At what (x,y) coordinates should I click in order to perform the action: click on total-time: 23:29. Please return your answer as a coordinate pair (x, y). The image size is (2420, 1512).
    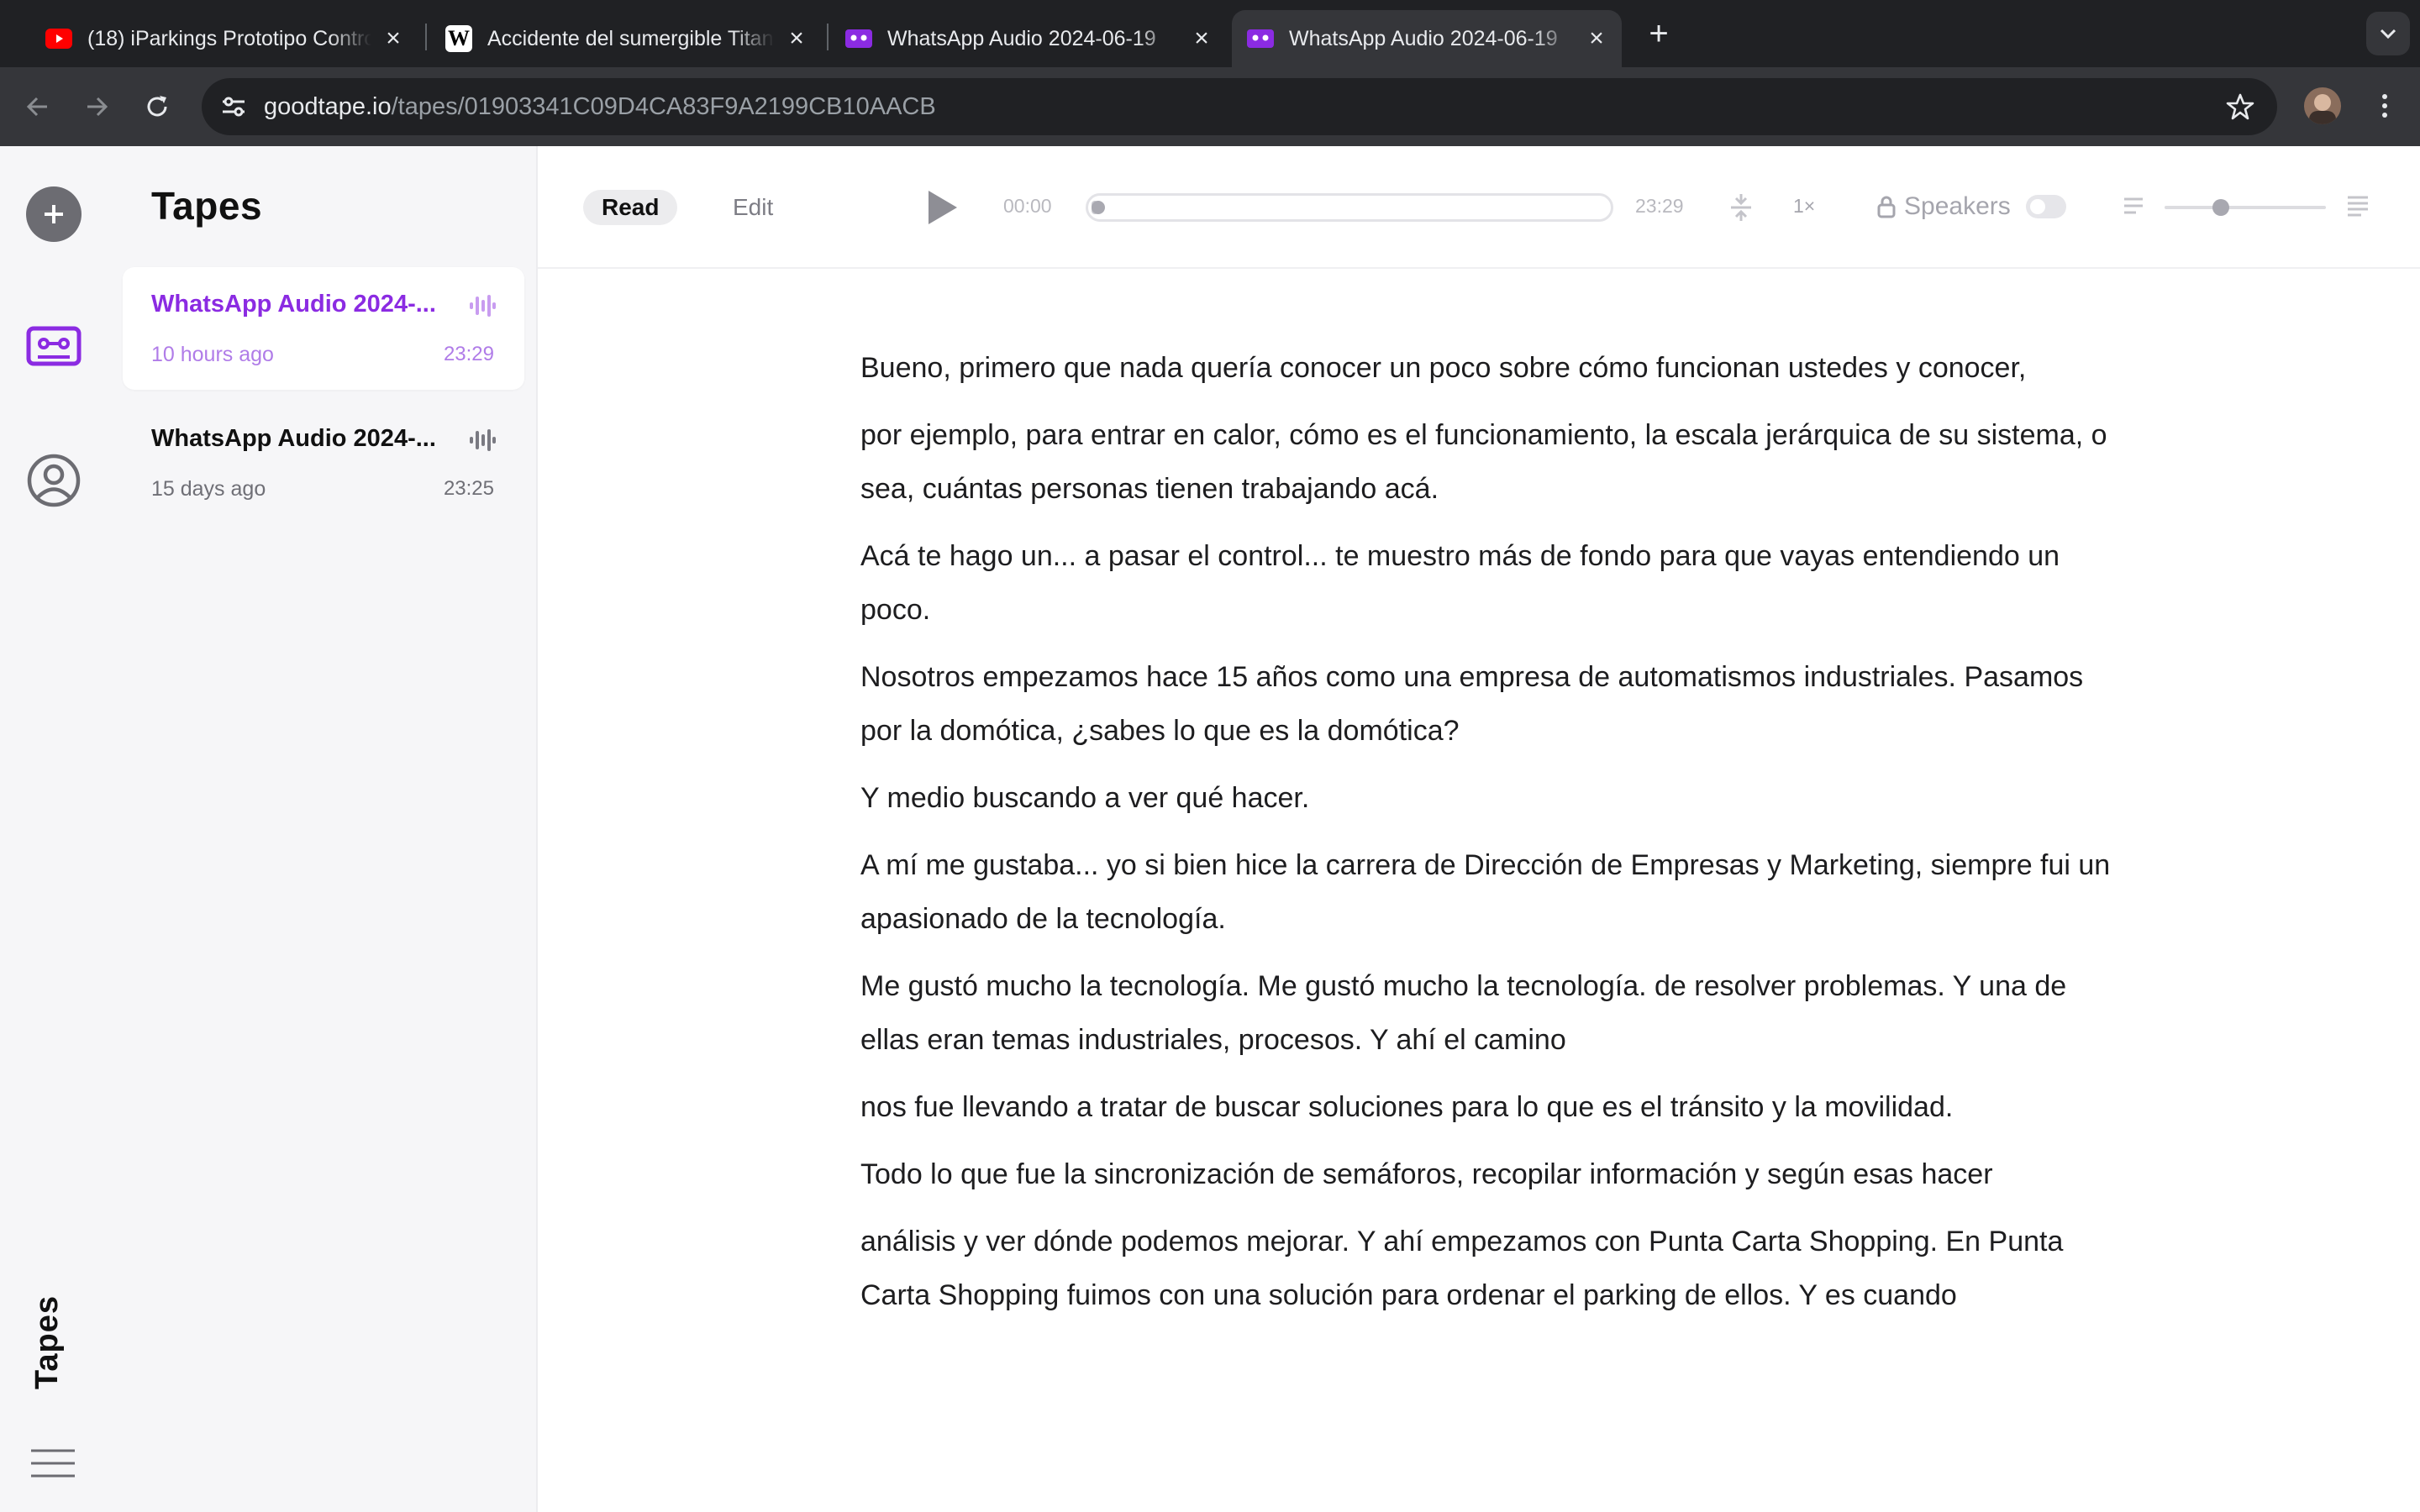
    Looking at the image, I should click on (1659, 206).